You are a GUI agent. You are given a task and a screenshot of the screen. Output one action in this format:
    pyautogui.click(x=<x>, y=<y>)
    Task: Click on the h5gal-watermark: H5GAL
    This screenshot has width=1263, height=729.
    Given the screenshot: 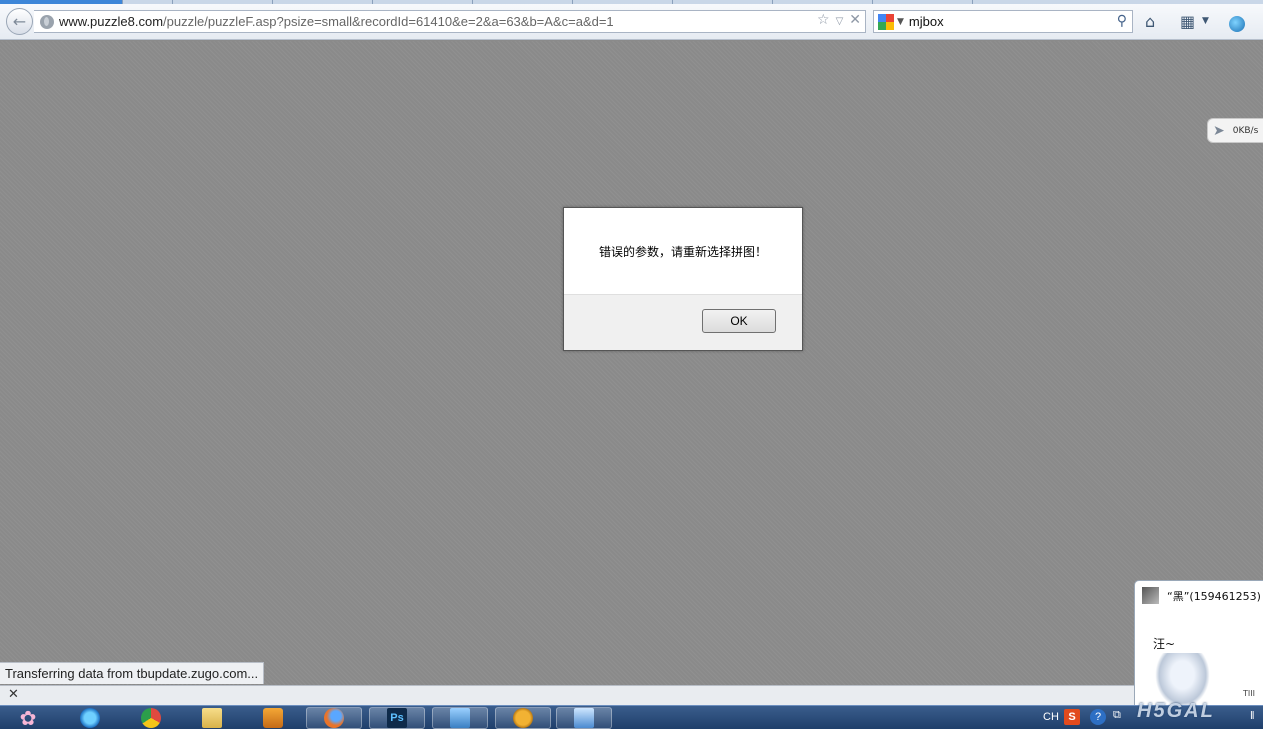 What is the action you would take?
    pyautogui.click(x=1176, y=711)
    